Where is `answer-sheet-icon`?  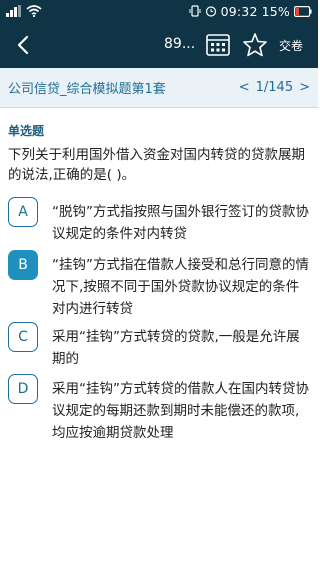
answer-sheet-icon is located at coordinates (218, 45).